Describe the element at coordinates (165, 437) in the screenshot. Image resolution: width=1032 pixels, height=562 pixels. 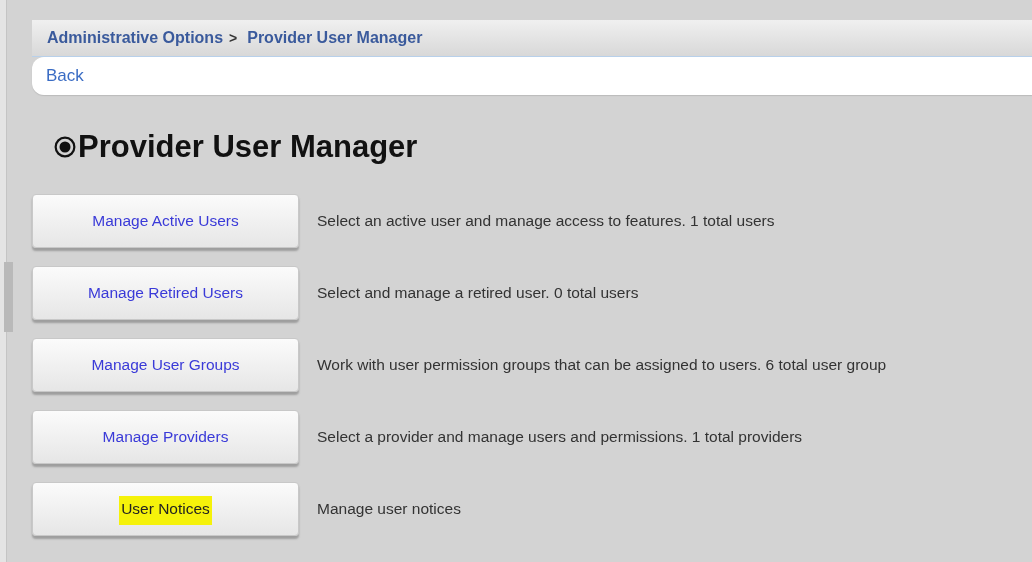
I see `option-button: Manage Providers` at that location.